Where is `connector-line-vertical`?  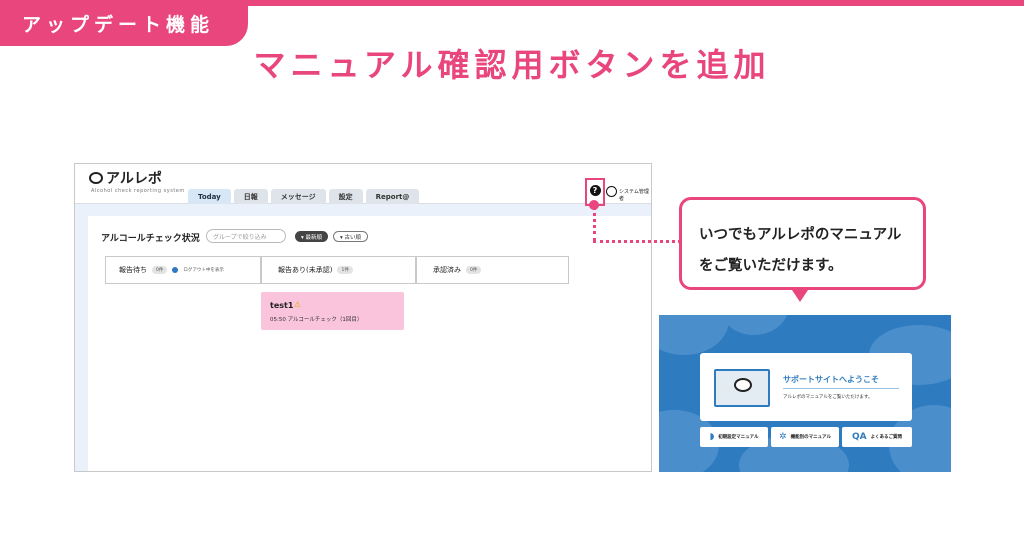
connector-line-vertical is located at coordinates (594, 224).